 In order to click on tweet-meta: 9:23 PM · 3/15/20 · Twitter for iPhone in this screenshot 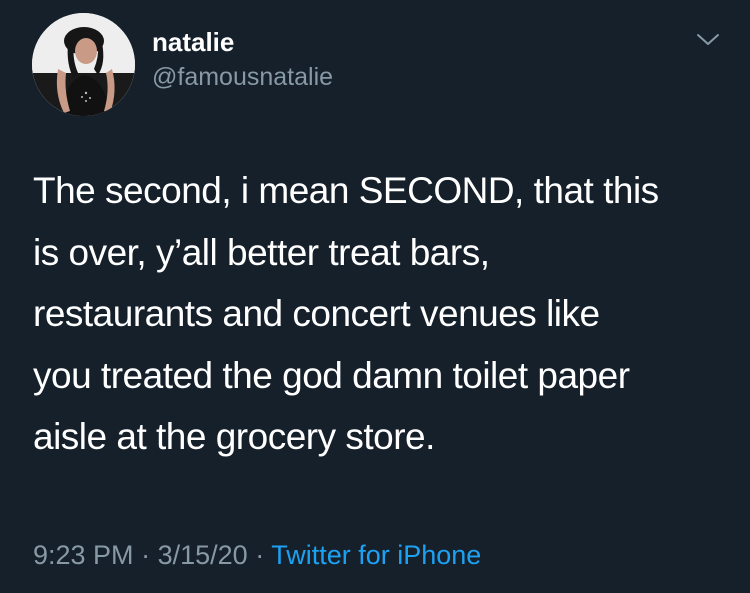, I will do `click(257, 555)`.